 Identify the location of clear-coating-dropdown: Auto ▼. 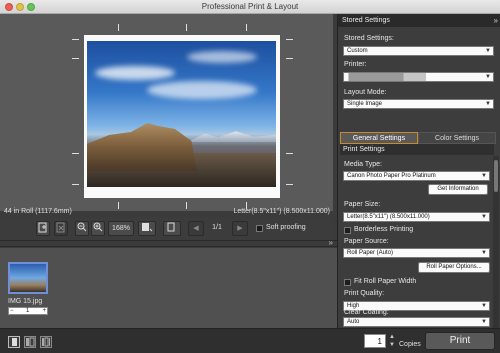
(416, 322).